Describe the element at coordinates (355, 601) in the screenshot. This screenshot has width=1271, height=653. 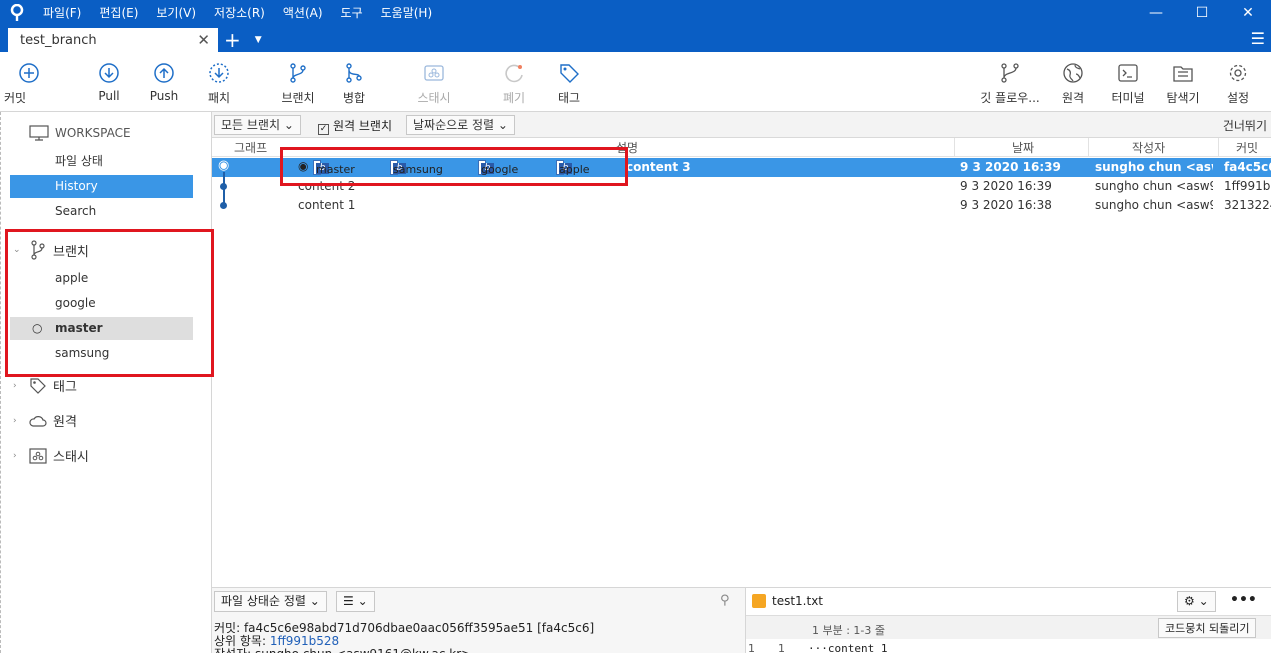
I see `view-mode-dropdown: ☰ ⌄` at that location.